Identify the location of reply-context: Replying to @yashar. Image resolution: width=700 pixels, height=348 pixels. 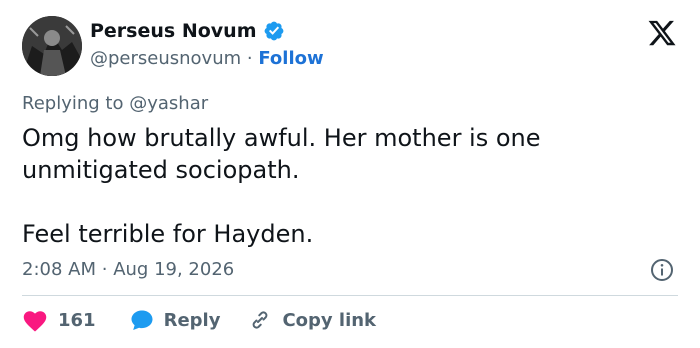
(115, 103).